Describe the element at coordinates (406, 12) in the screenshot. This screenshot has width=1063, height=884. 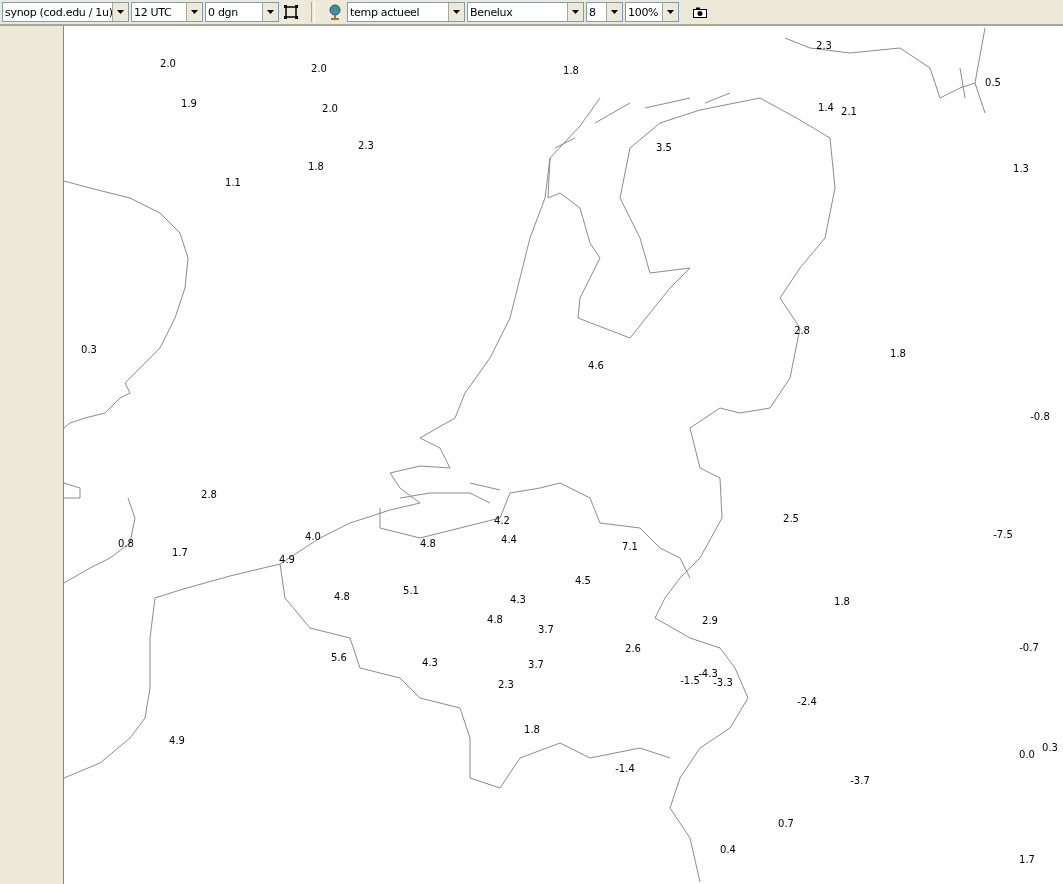
I see `dropdown: temp actueel` at that location.